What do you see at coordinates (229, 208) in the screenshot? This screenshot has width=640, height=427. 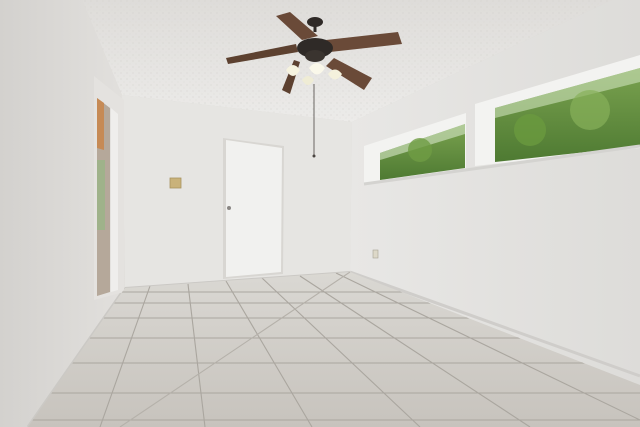 I see `door-knob` at bounding box center [229, 208].